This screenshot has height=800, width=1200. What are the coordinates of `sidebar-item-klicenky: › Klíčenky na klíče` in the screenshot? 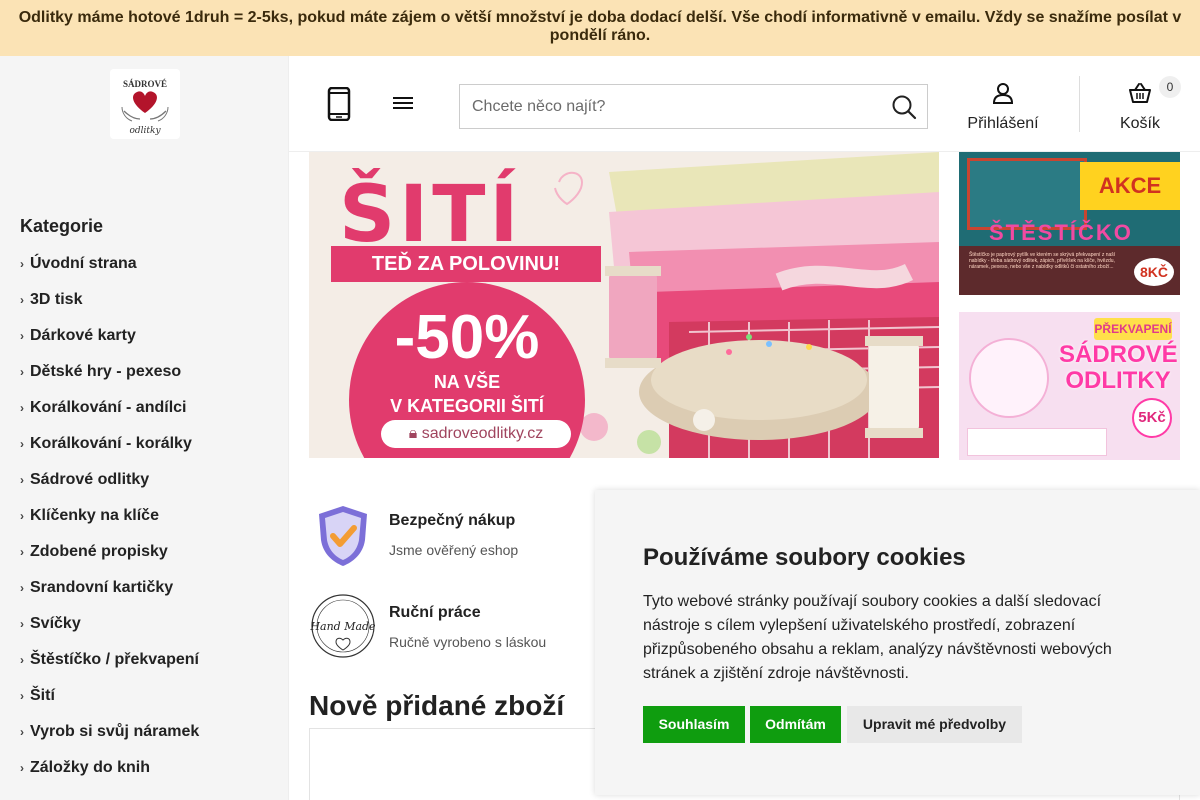 It's located at (109, 516).